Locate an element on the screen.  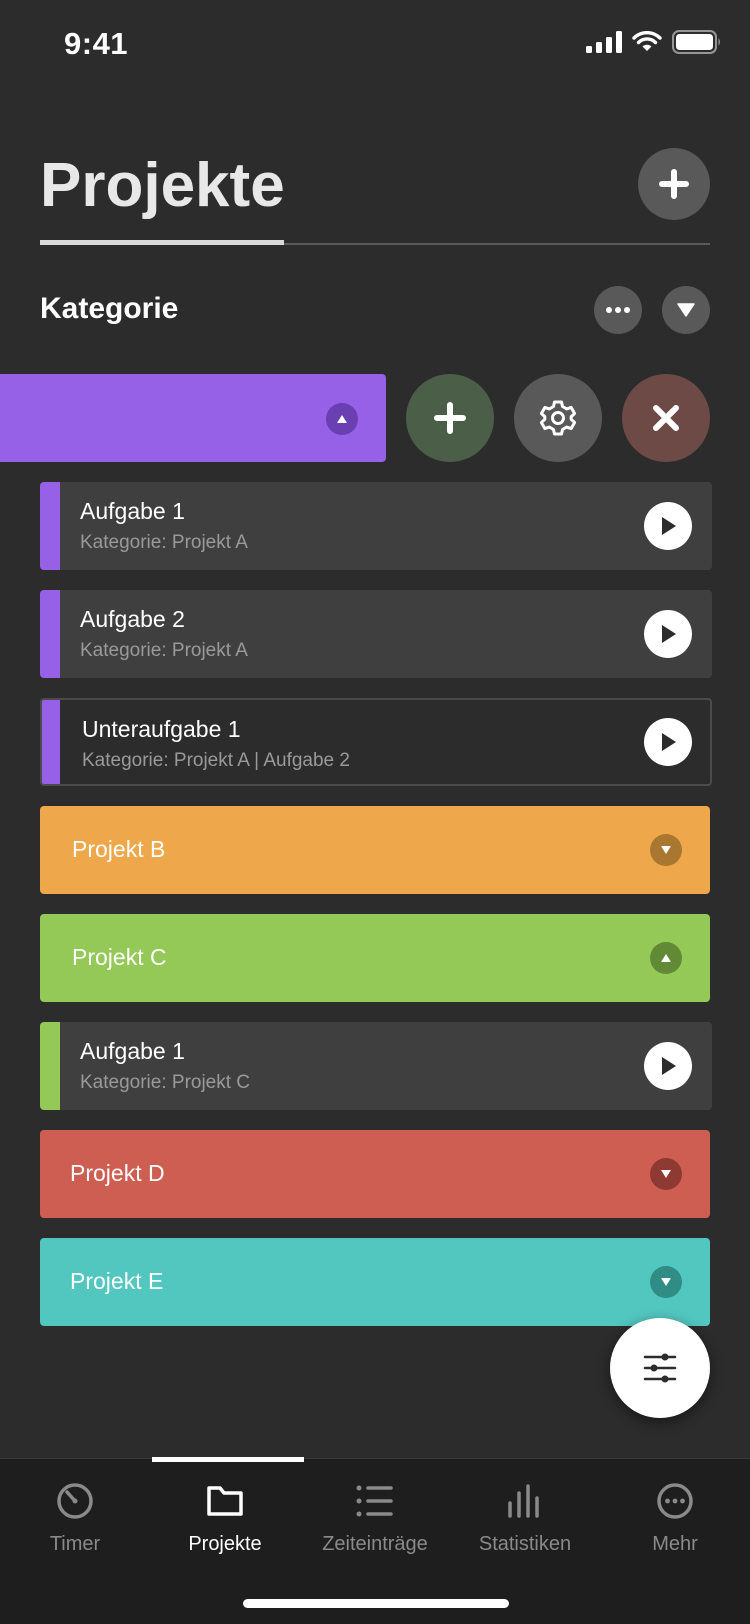
tab-label: Timer is located at coordinates (75, 1544).